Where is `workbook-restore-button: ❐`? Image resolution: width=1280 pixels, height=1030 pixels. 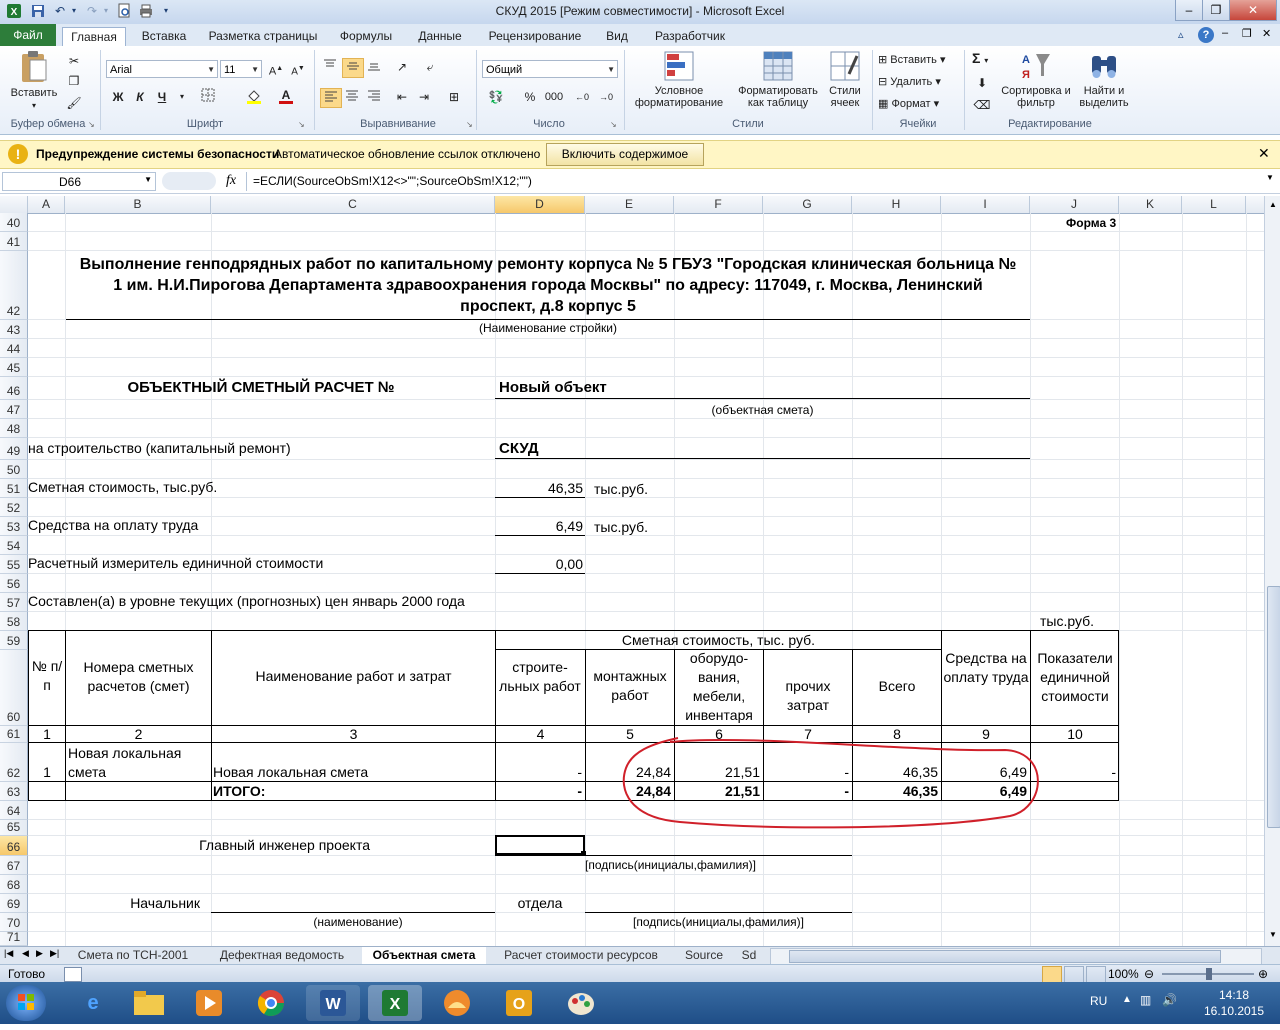
workbook-restore-button: ❐ is located at coordinates (1247, 33).